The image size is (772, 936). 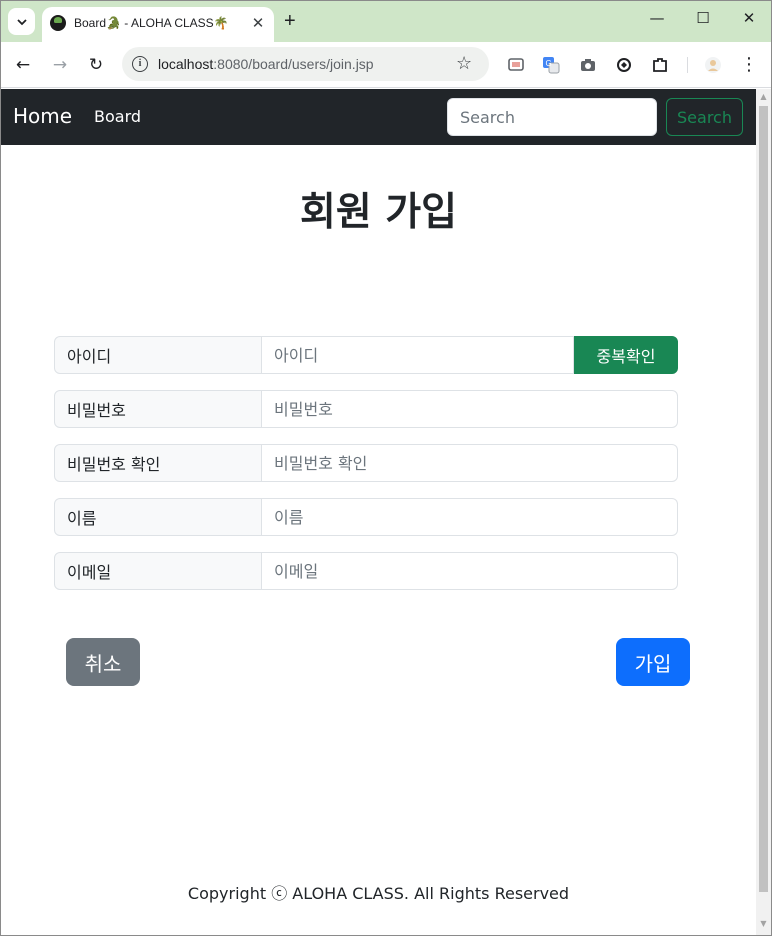 I want to click on email-input-group: 이메일, so click(x=366, y=571).